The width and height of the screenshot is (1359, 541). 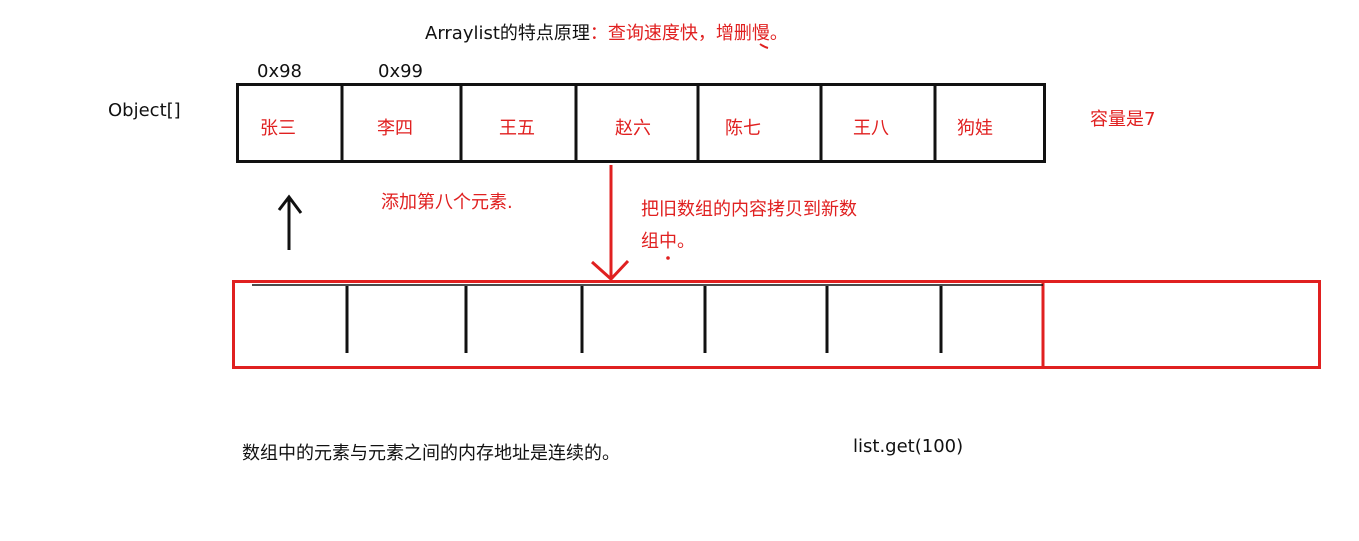 What do you see at coordinates (517, 128) in the screenshot?
I see `old-array-cell-3: 王五` at bounding box center [517, 128].